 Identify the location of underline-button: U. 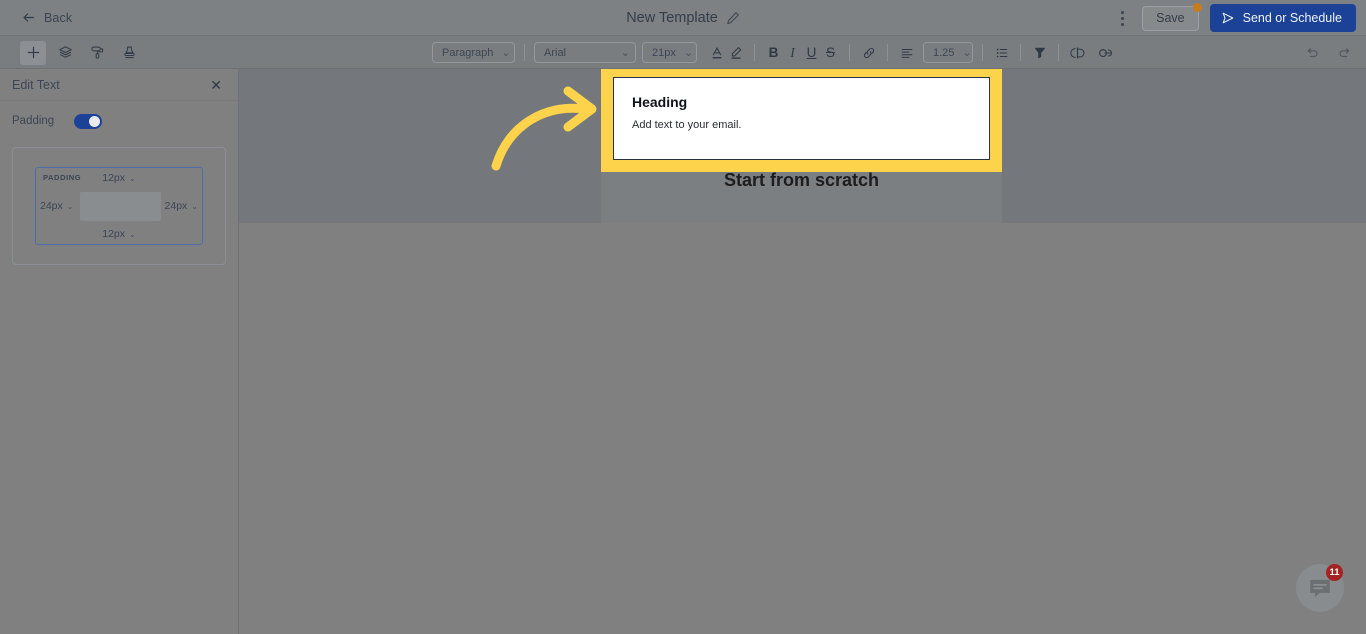
(811, 53).